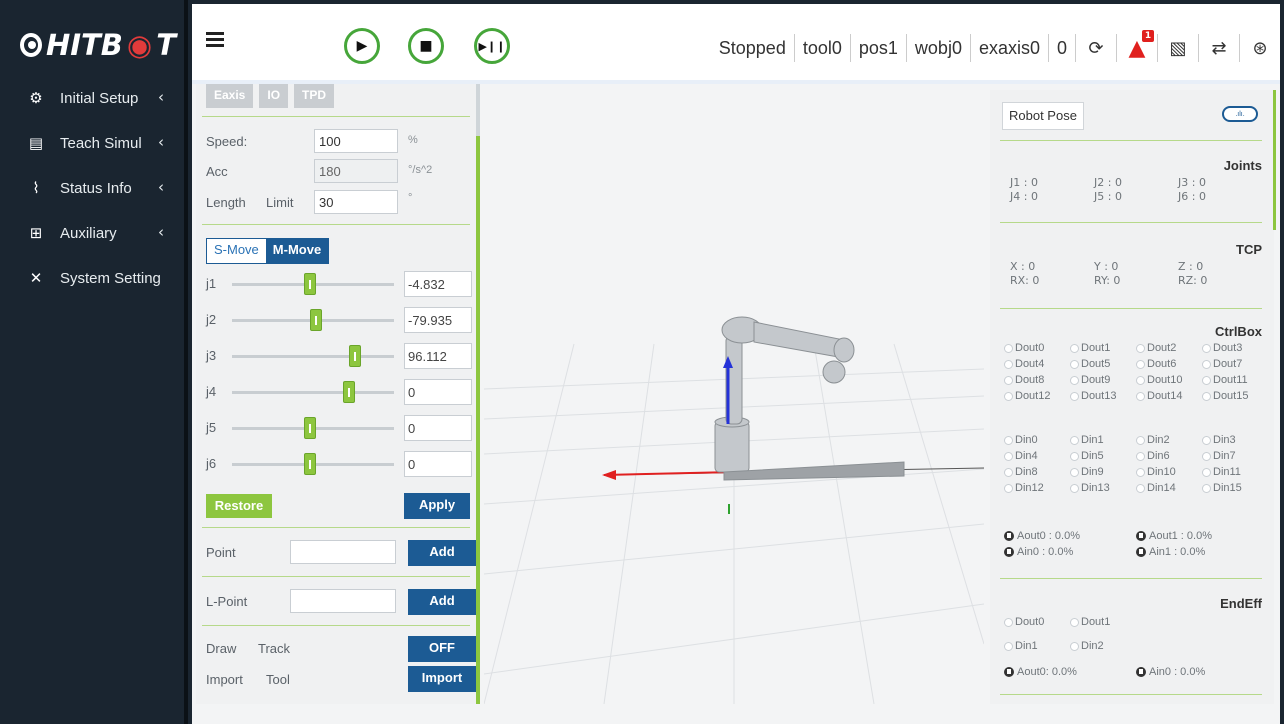 This screenshot has width=1284, height=724. Describe the element at coordinates (226, 202) in the screenshot. I see `length-label: Length` at that location.